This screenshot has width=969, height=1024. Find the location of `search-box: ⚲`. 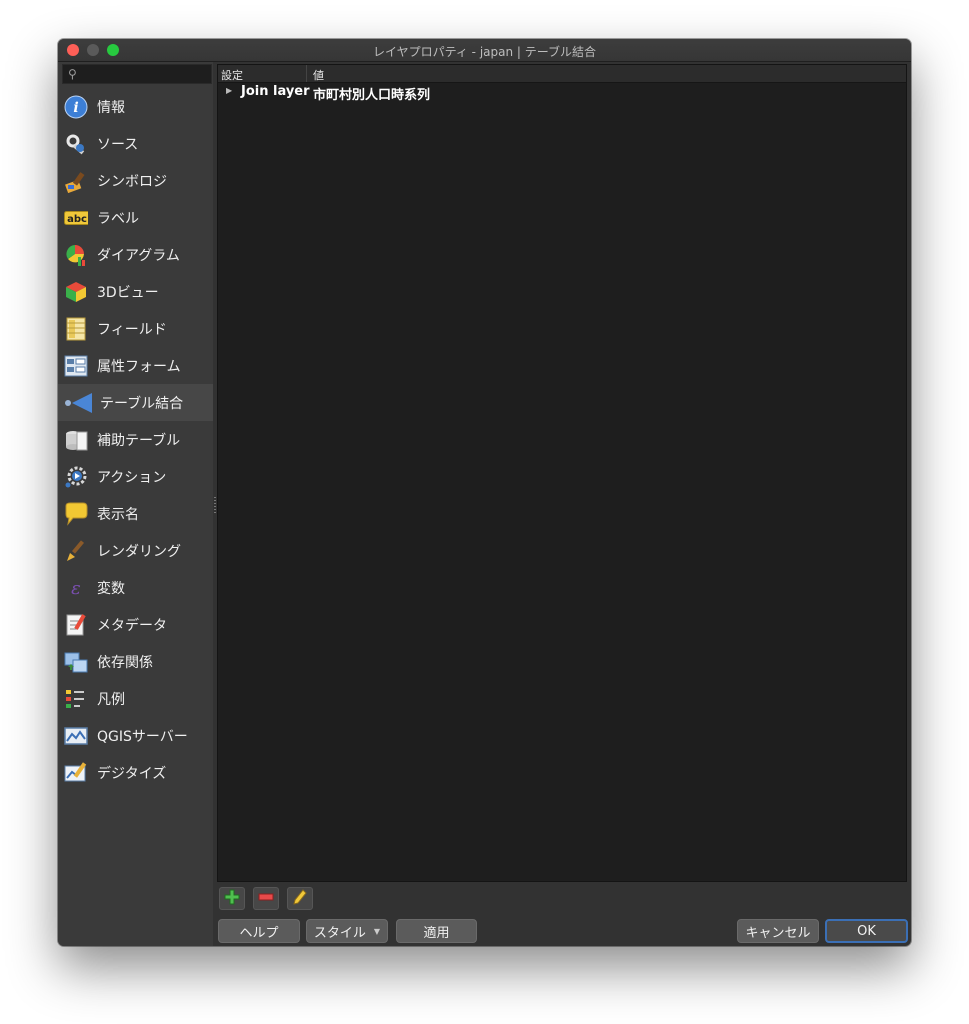

search-box: ⚲ is located at coordinates (137, 74).